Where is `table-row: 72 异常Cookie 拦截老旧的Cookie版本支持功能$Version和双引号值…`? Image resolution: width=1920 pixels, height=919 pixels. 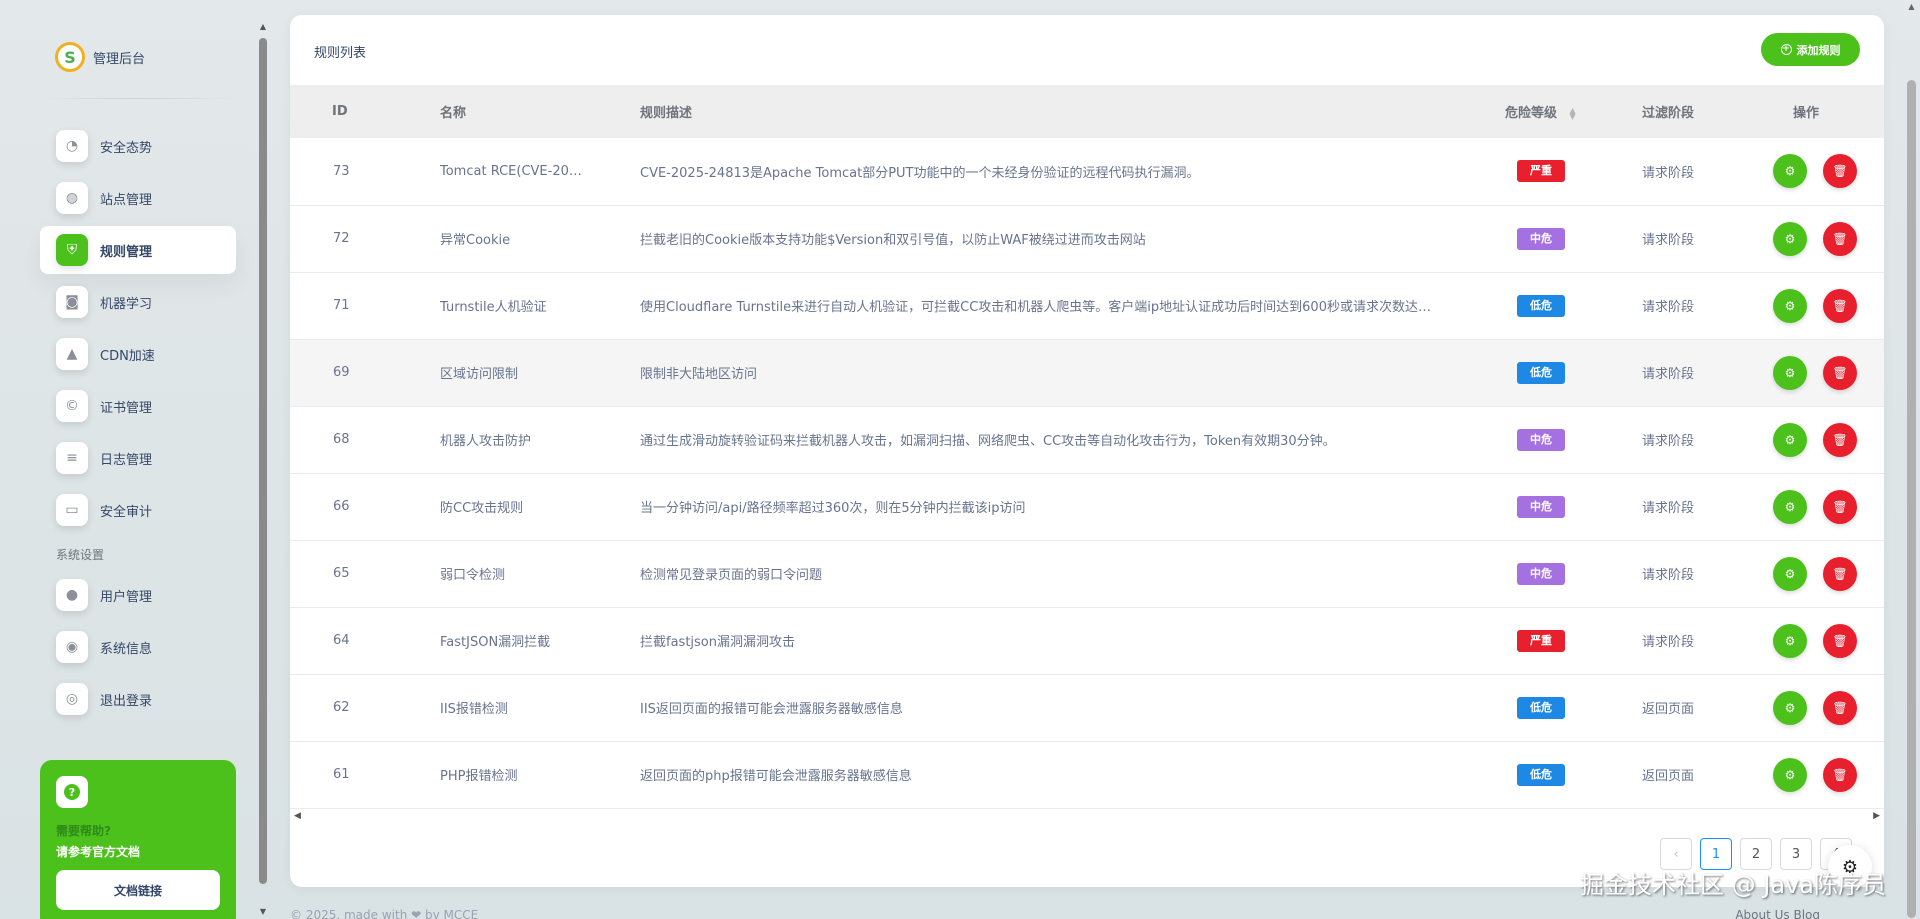
table-row: 72 异常Cookie 拦截老旧的Cookie版本支持功能$Version和双引号值… is located at coordinates (1087, 238).